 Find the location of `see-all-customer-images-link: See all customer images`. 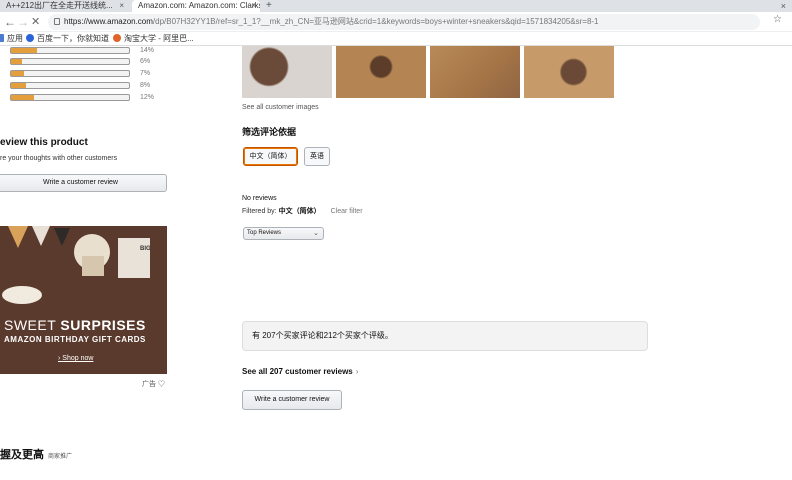

see-all-customer-images-link: See all customer images is located at coordinates (280, 107).